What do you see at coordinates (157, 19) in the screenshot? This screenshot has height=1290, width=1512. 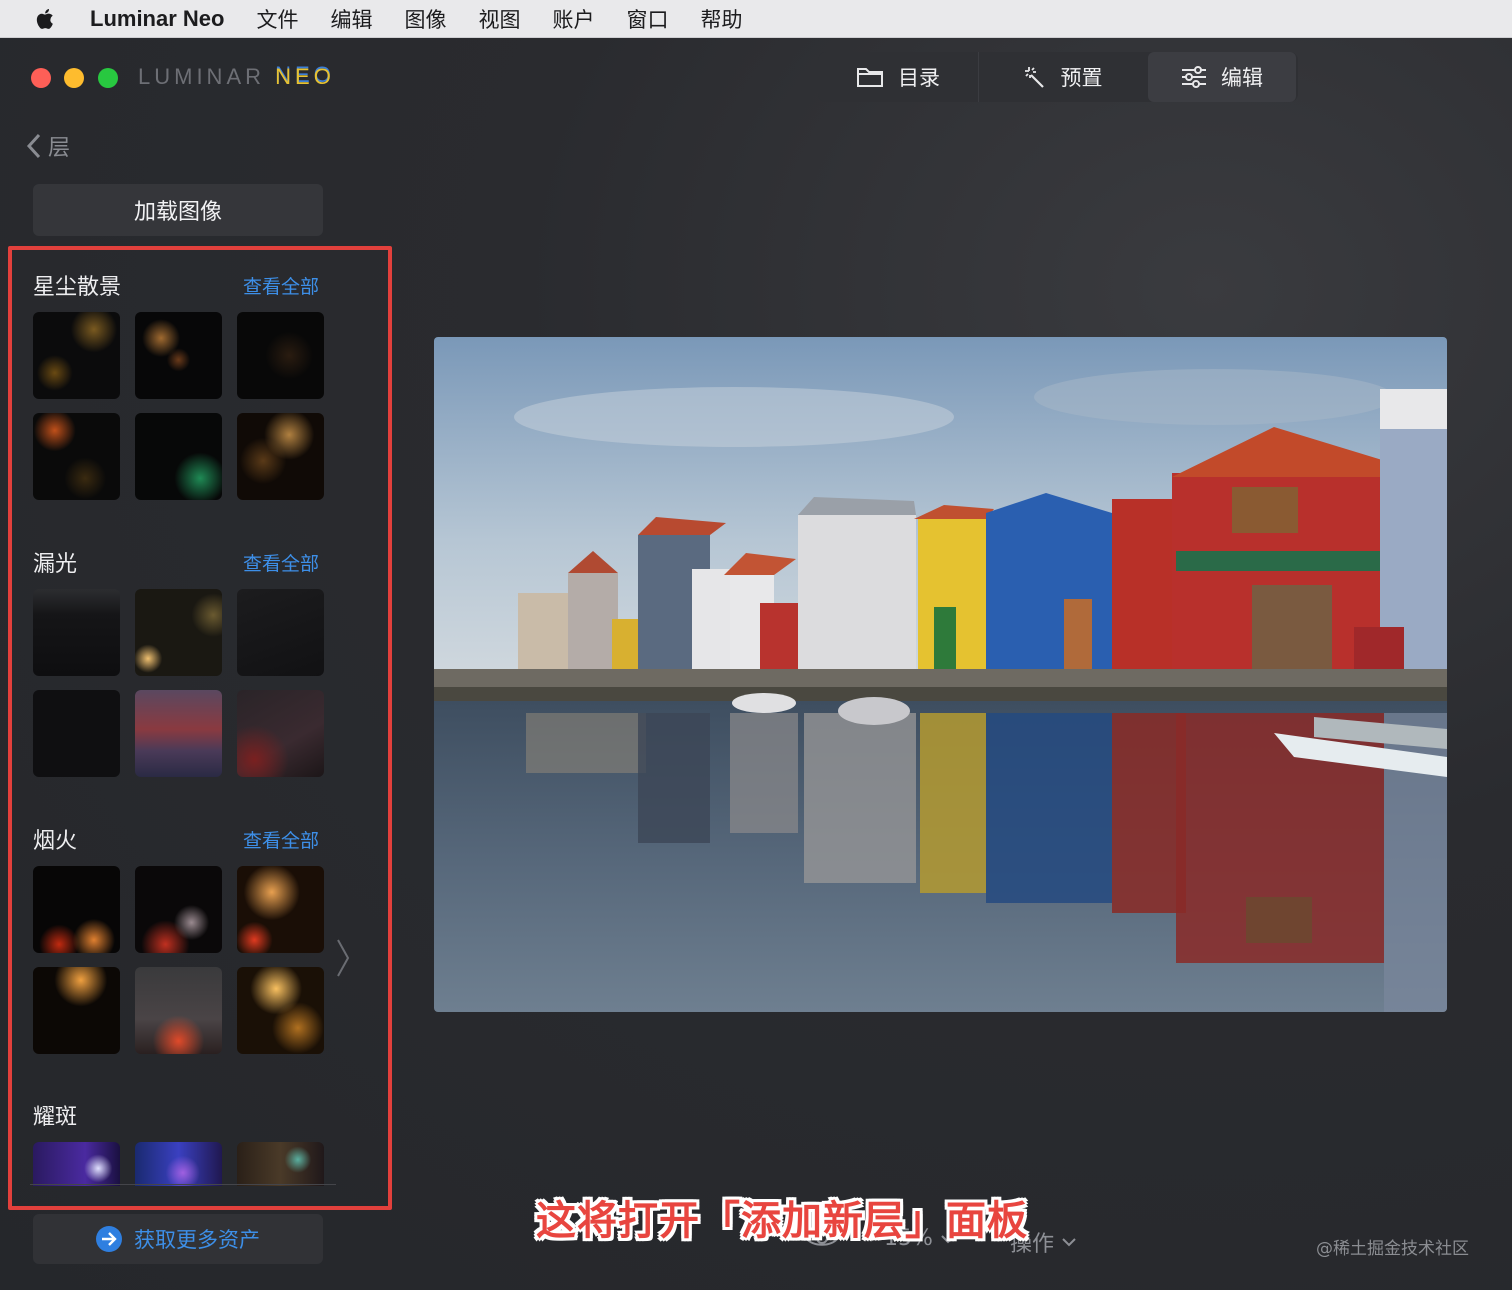 I see `app-menu: Luminar Neo` at bounding box center [157, 19].